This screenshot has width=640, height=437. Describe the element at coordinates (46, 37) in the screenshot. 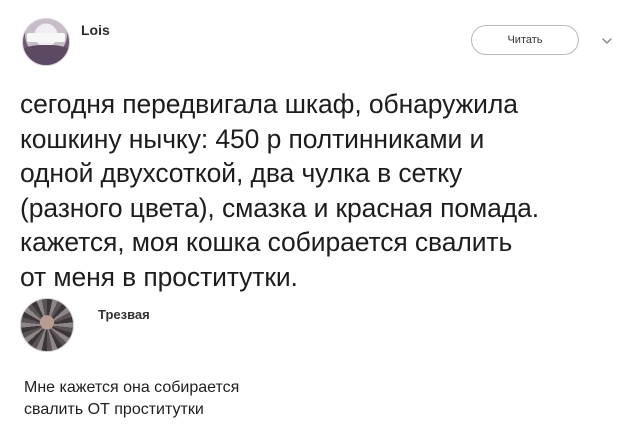

I see `avatar-blur-strip` at that location.